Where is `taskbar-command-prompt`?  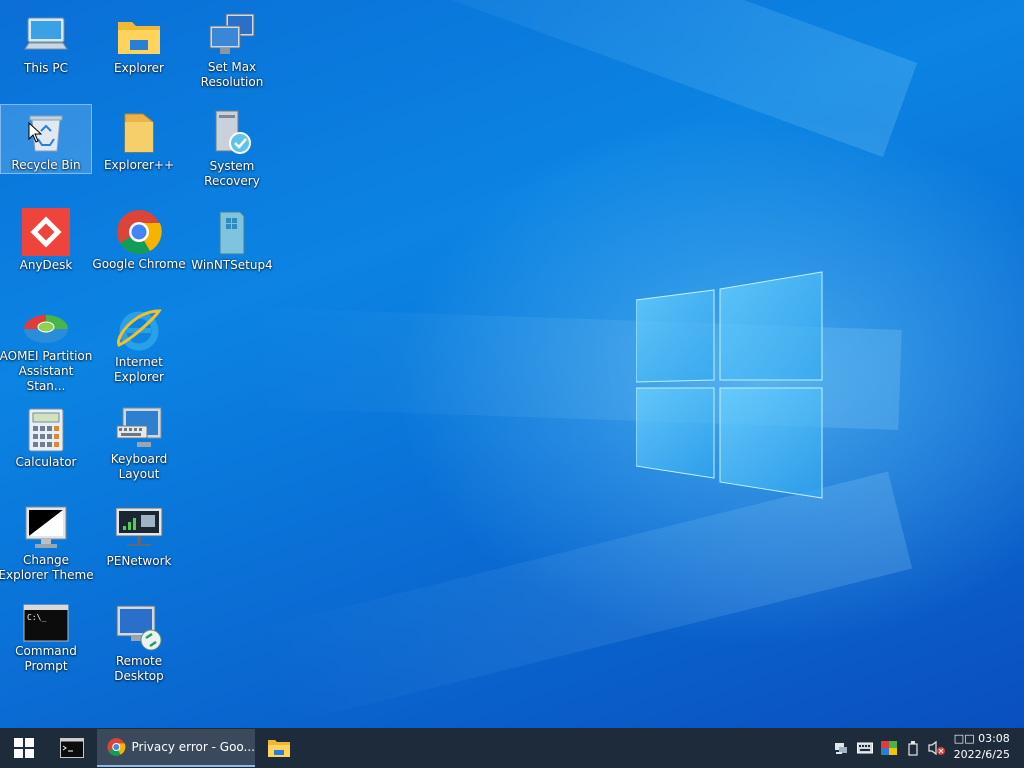
taskbar-command-prompt is located at coordinates (72, 748).